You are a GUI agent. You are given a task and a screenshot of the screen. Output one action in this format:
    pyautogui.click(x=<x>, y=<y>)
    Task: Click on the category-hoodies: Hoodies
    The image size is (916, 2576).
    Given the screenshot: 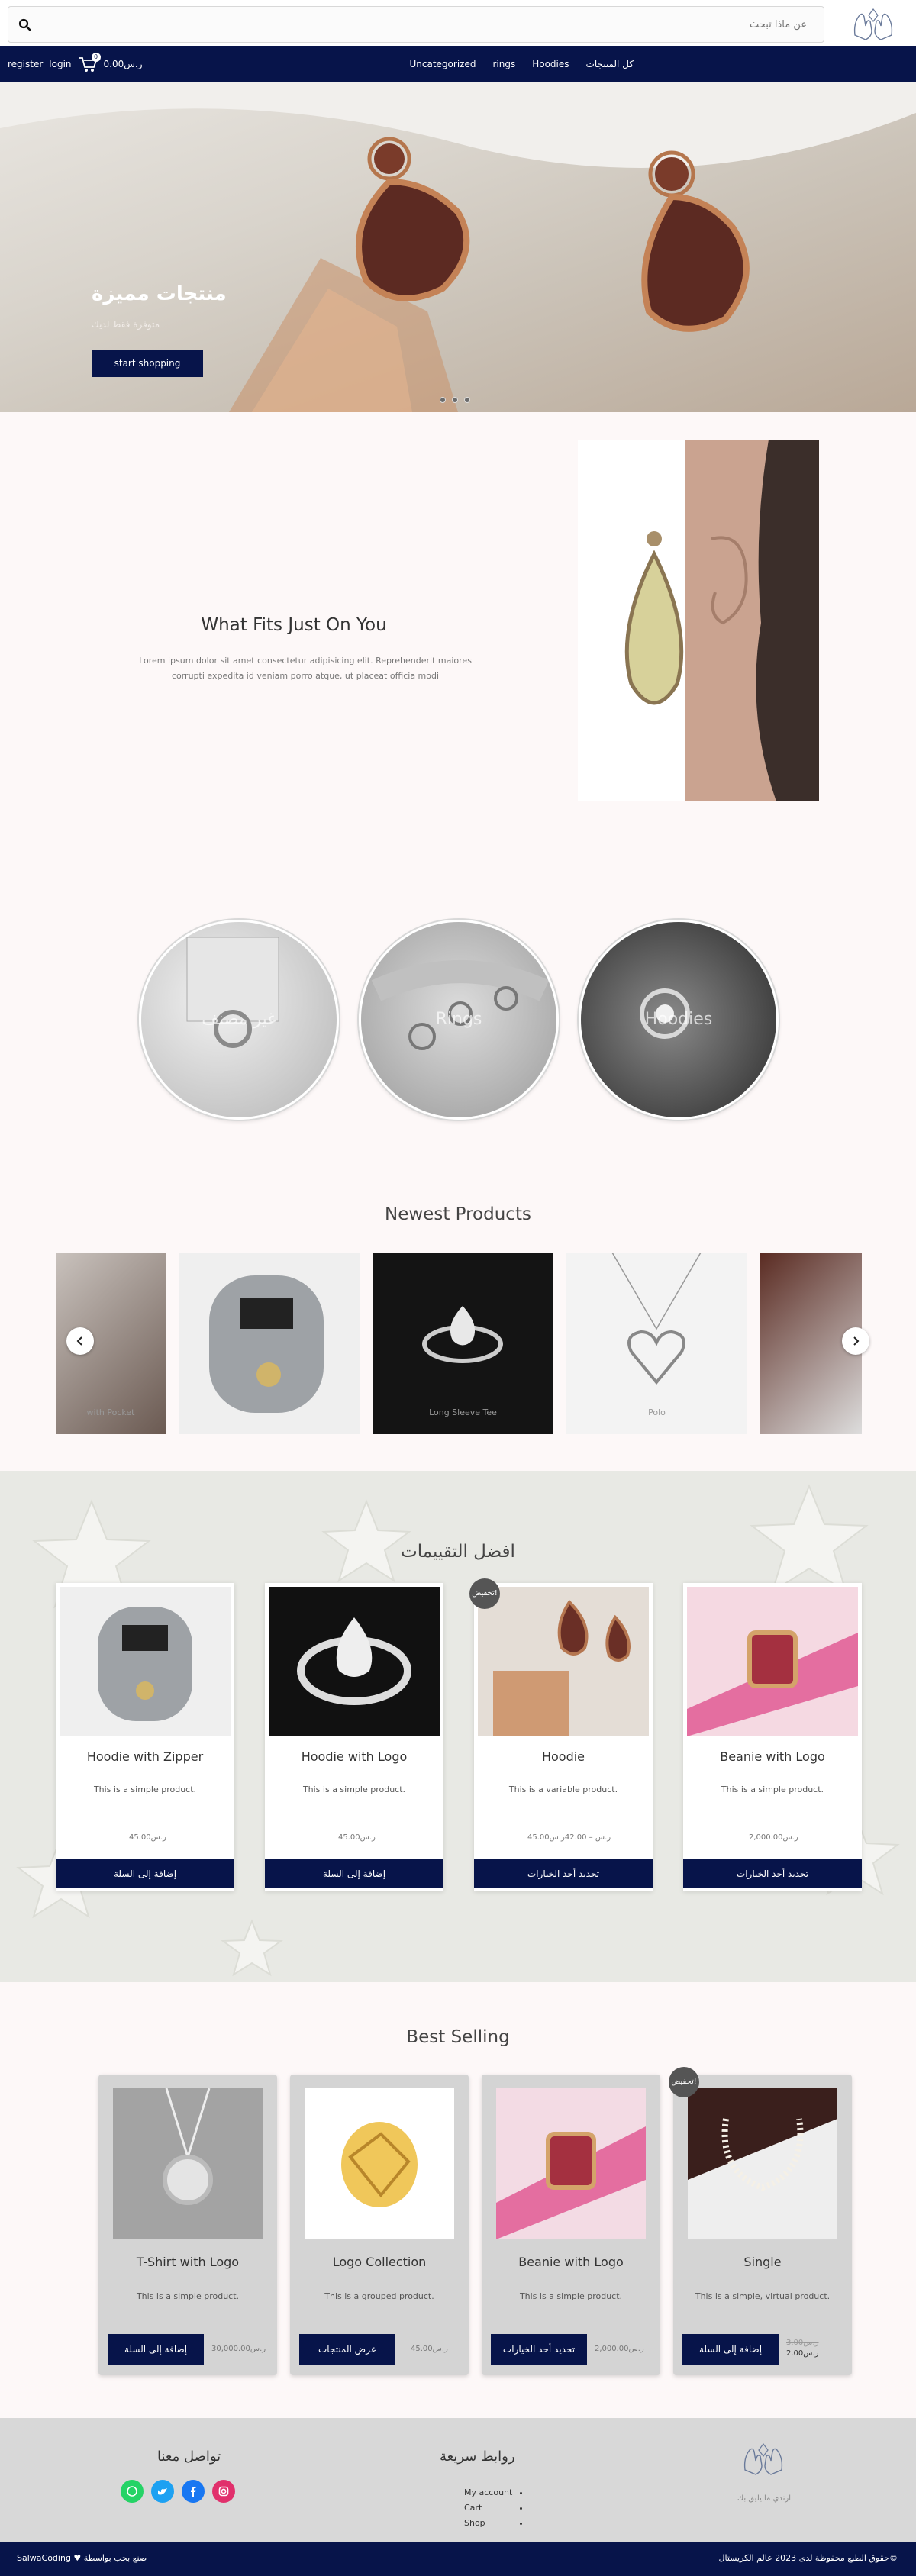 What is the action you would take?
    pyautogui.click(x=679, y=1020)
    